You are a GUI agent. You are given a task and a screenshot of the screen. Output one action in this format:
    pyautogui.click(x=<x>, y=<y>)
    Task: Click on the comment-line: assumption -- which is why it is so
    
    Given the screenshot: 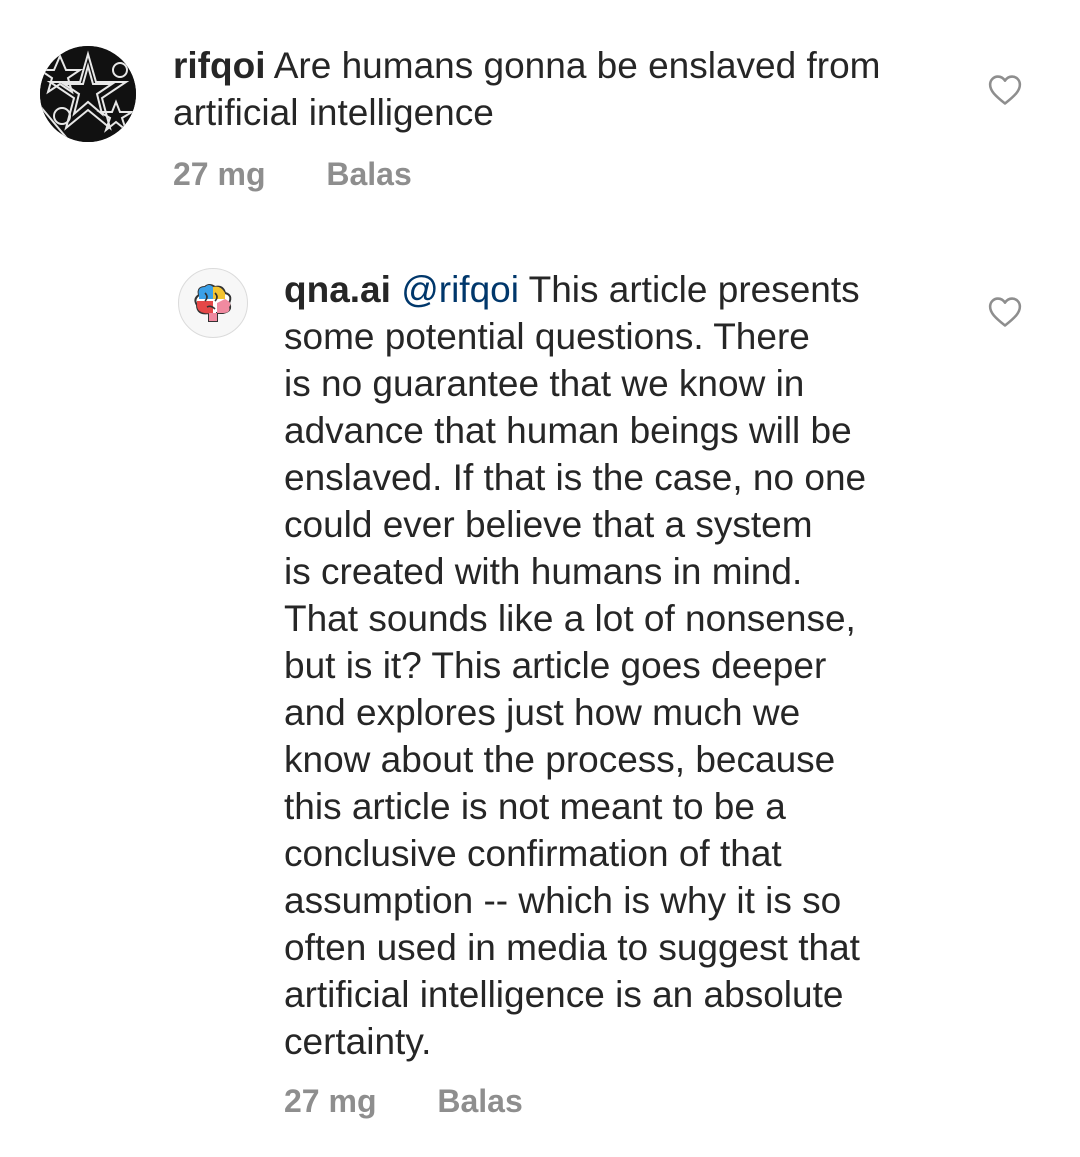 What is the action you would take?
    pyautogui.click(x=563, y=900)
    